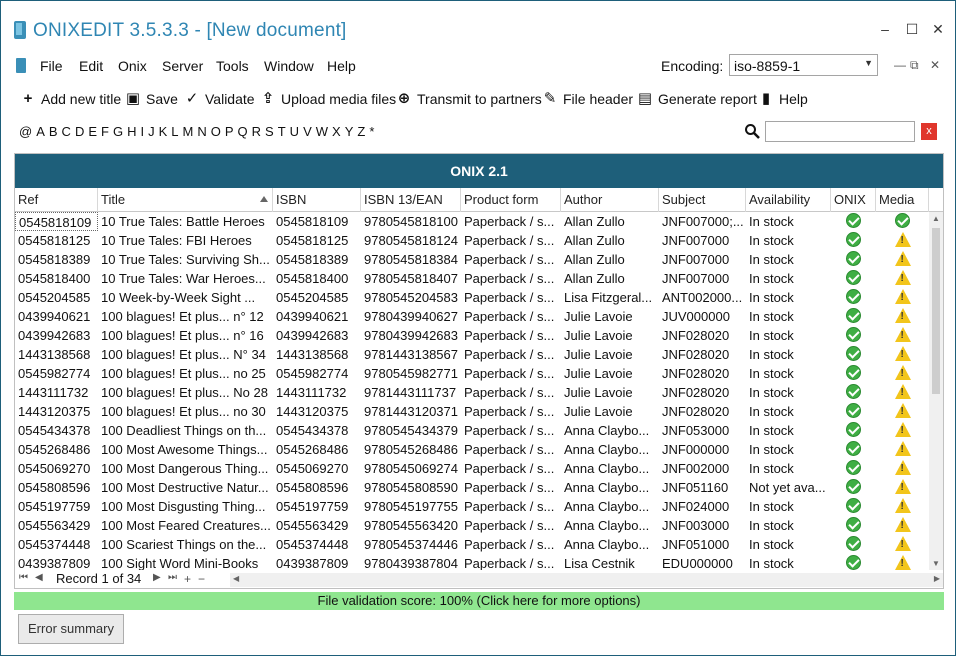 Image resolution: width=956 pixels, height=656 pixels. Describe the element at coordinates (411, 335) in the screenshot. I see `cell-isbn13: 9780439942683` at that location.